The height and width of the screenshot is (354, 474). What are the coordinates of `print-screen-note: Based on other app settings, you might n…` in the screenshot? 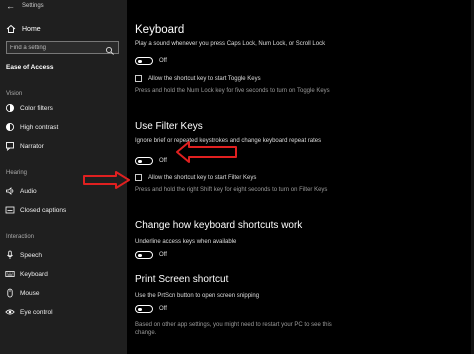 It's located at (233, 329).